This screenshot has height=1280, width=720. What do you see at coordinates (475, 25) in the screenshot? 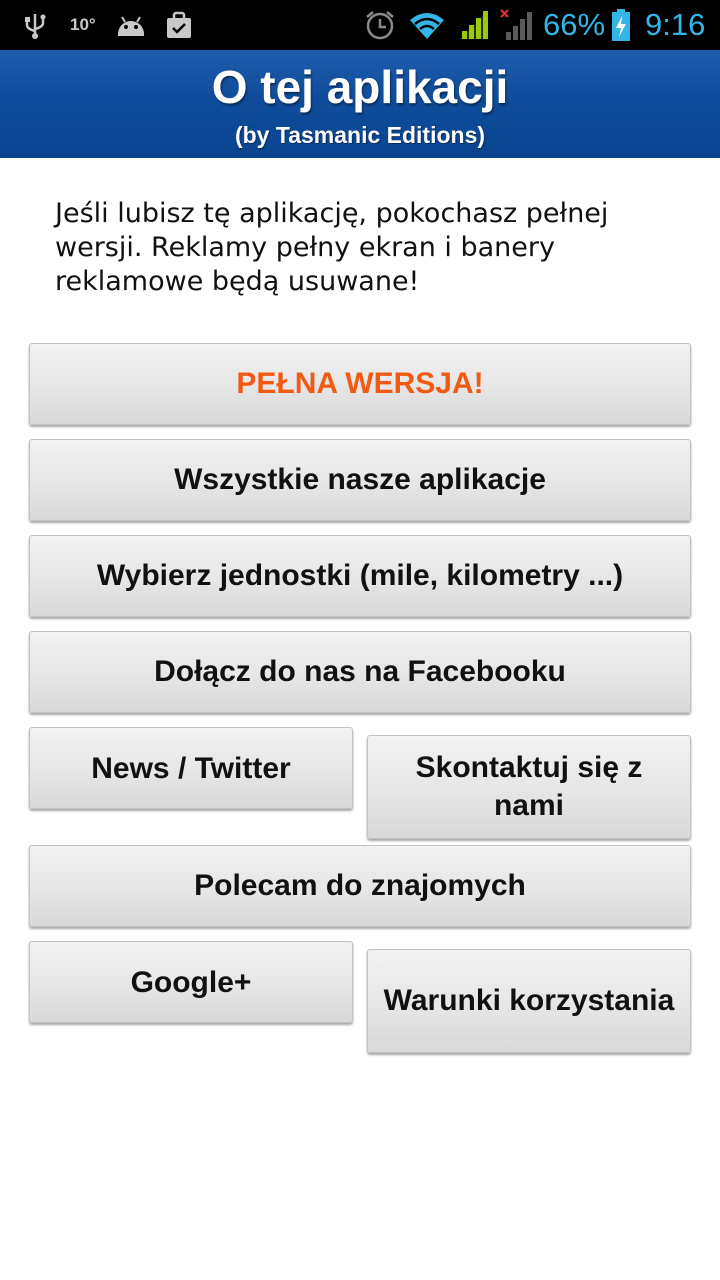
I see `signal-icon` at bounding box center [475, 25].